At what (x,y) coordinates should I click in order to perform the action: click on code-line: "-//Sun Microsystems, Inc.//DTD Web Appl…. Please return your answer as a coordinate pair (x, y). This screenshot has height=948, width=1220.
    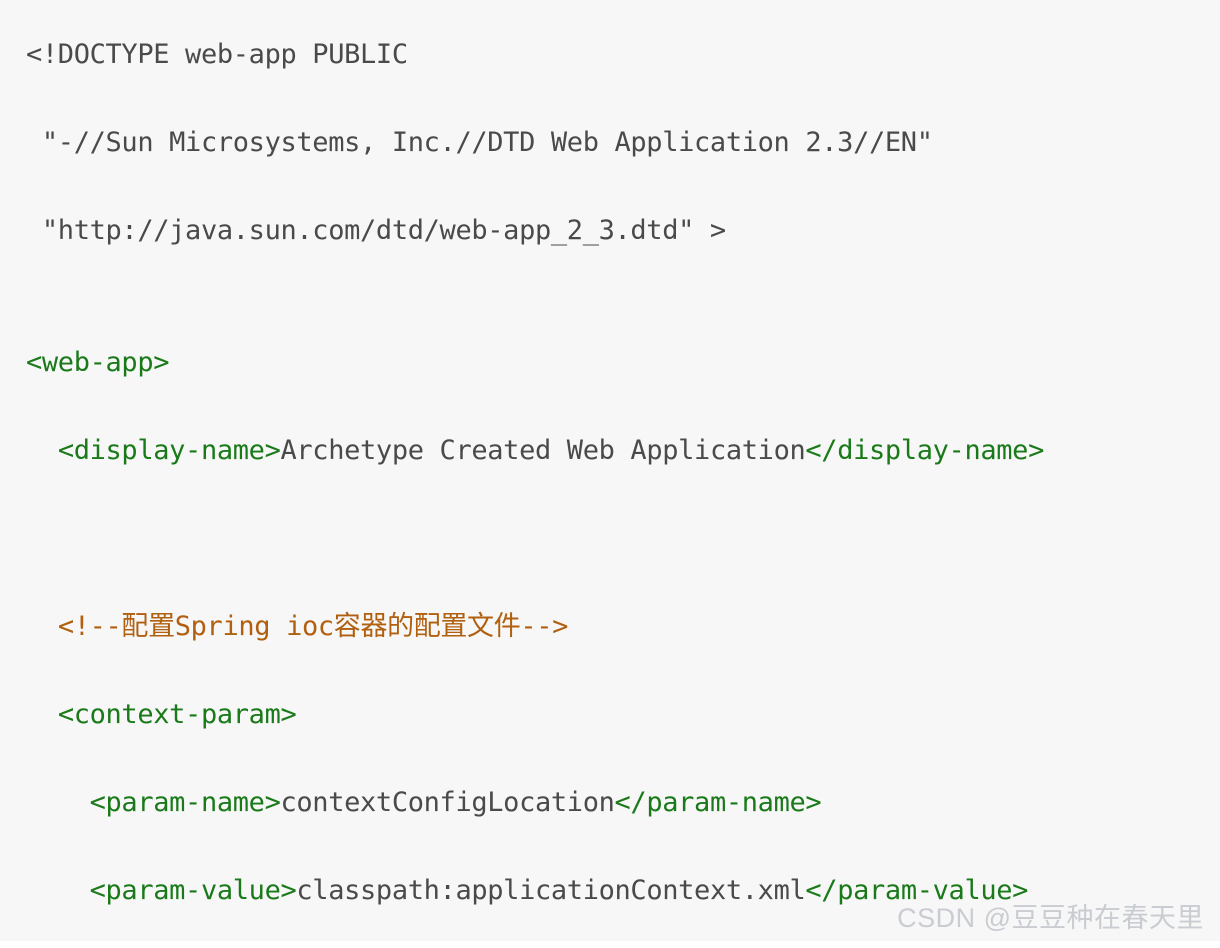
    Looking at the image, I should click on (612, 143).